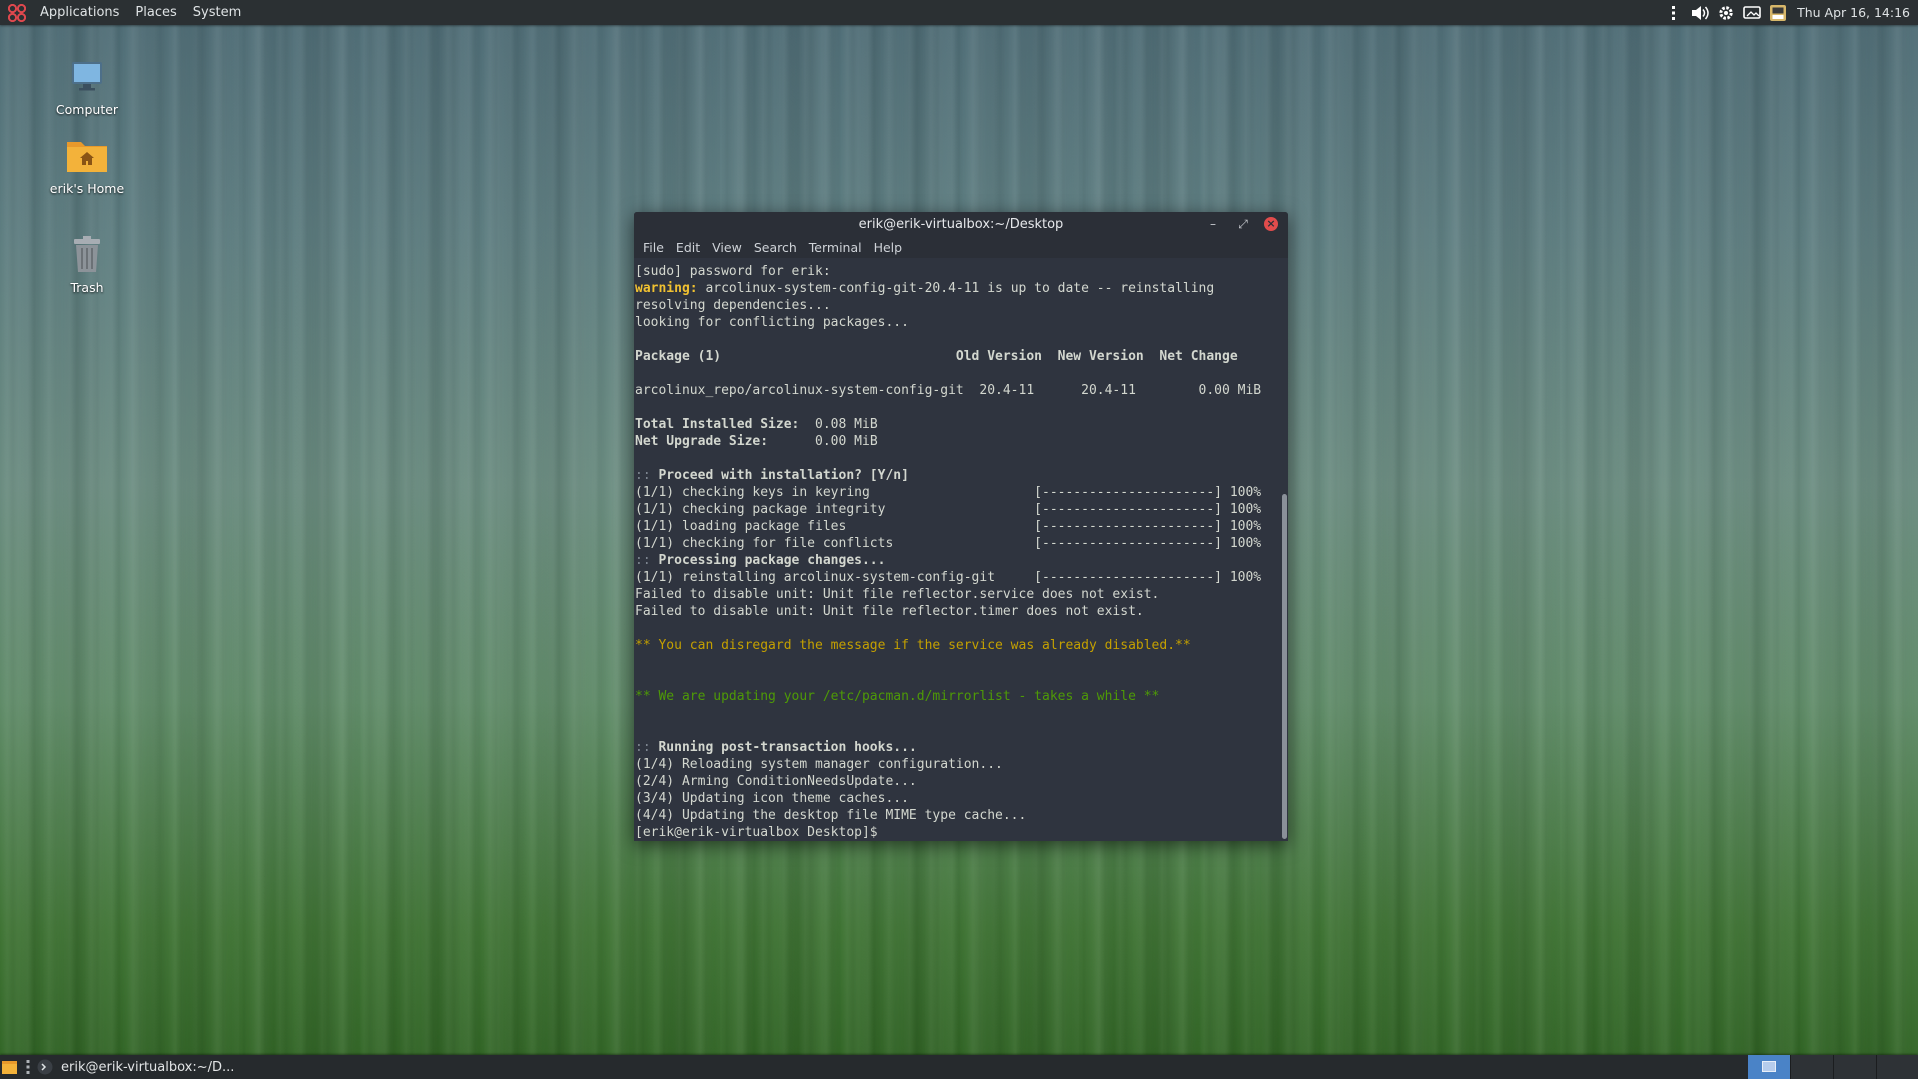 Image resolution: width=1918 pixels, height=1079 pixels. Describe the element at coordinates (733, 271) in the screenshot. I see `terminal-line: [sudo] password for erik:` at that location.